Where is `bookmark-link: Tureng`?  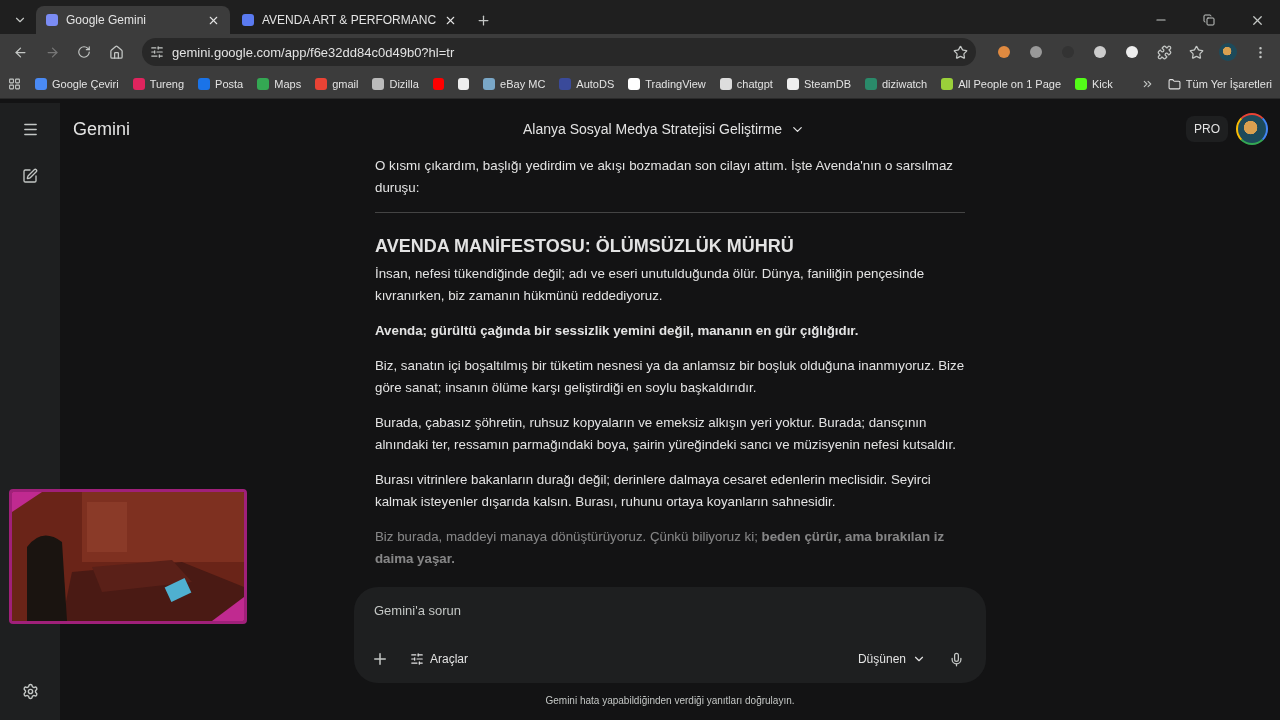
bookmark-link: Tureng is located at coordinates (158, 84).